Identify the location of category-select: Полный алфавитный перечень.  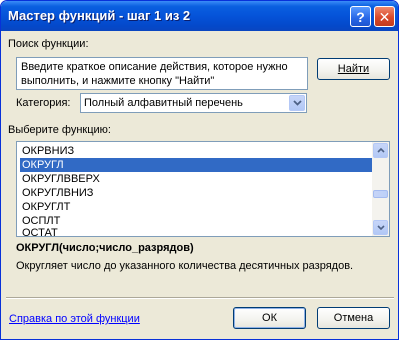
(193, 103).